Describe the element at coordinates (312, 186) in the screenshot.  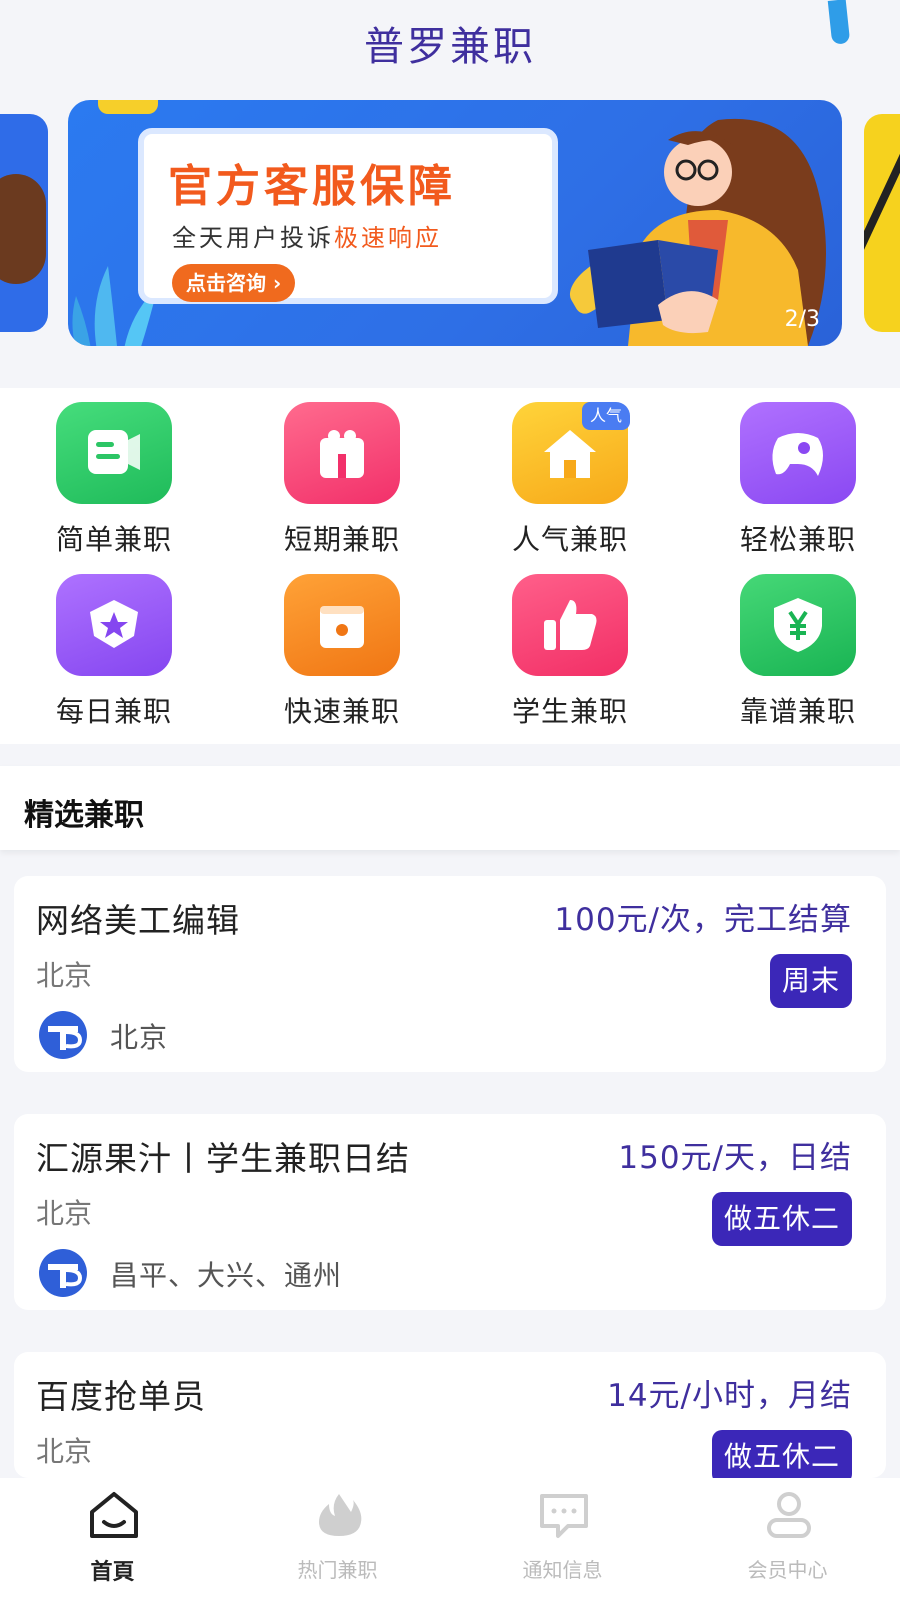
I see `banner-headline: 官方客服保障` at that location.